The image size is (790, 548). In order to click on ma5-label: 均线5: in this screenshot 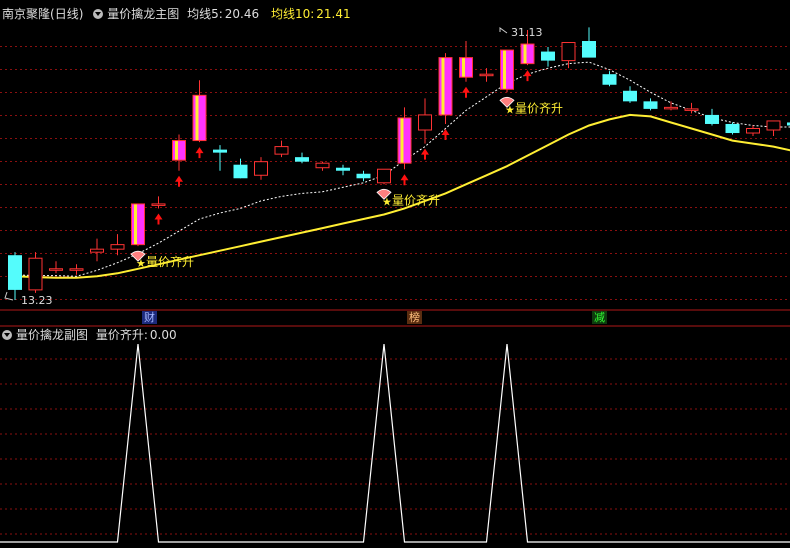, I will do `click(205, 14)`.